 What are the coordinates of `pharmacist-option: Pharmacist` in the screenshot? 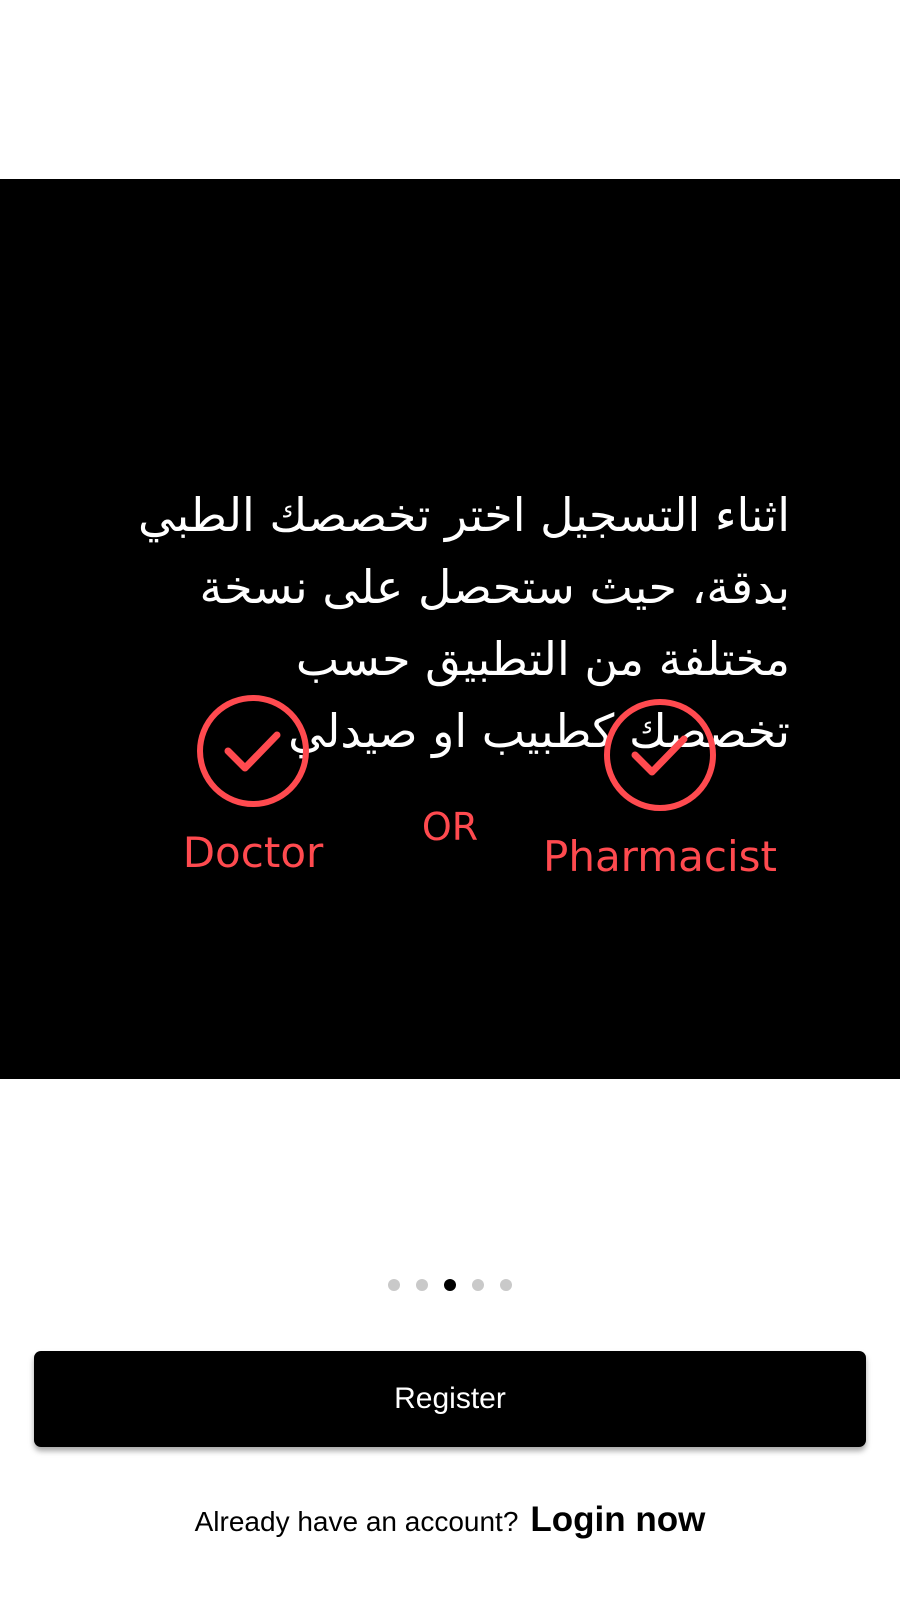 It's located at (660, 789).